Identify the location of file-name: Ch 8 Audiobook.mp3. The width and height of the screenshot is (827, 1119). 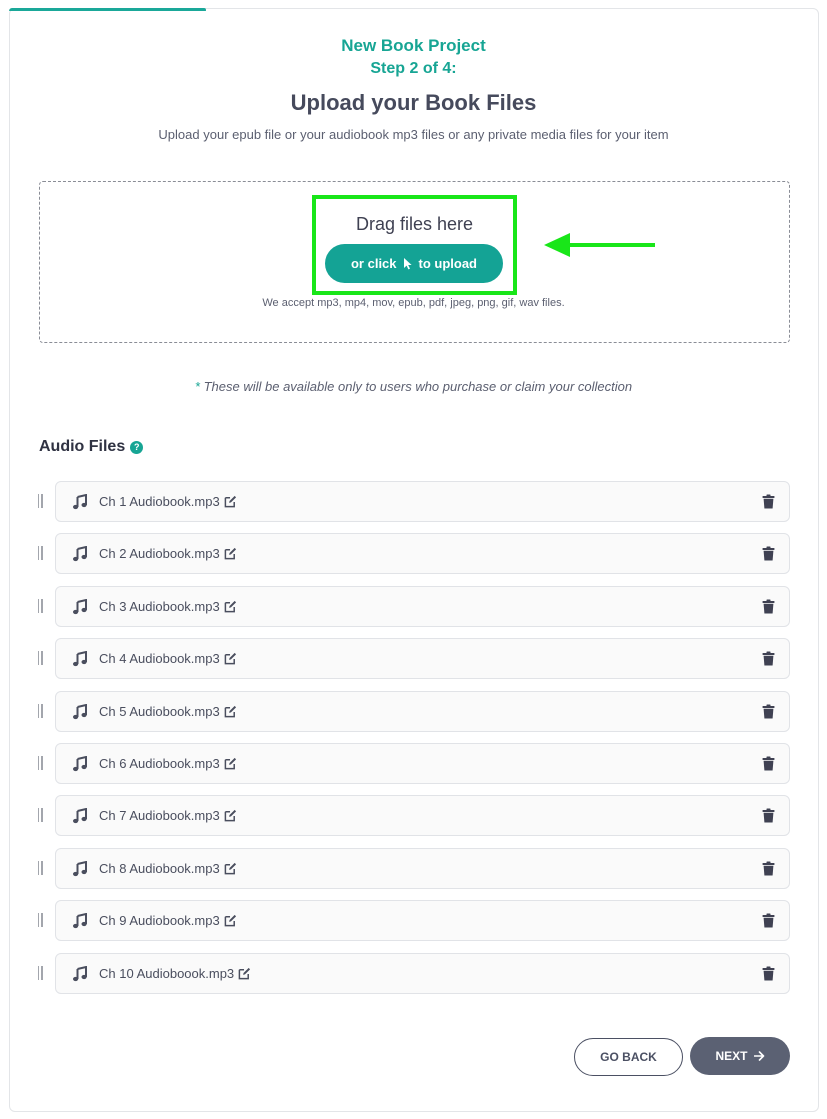
(168, 868).